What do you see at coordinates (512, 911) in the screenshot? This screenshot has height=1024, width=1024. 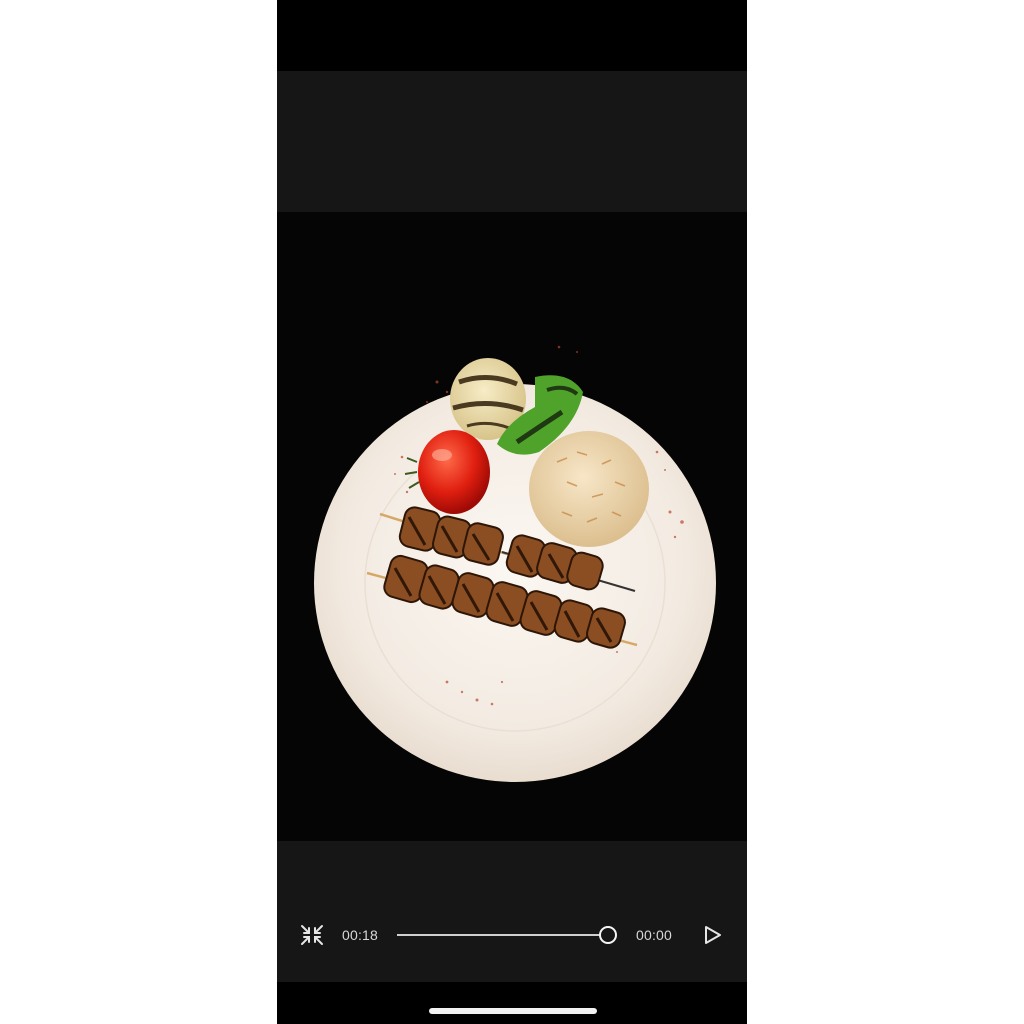 I see `playback-controls: 00:18 00:00` at bounding box center [512, 911].